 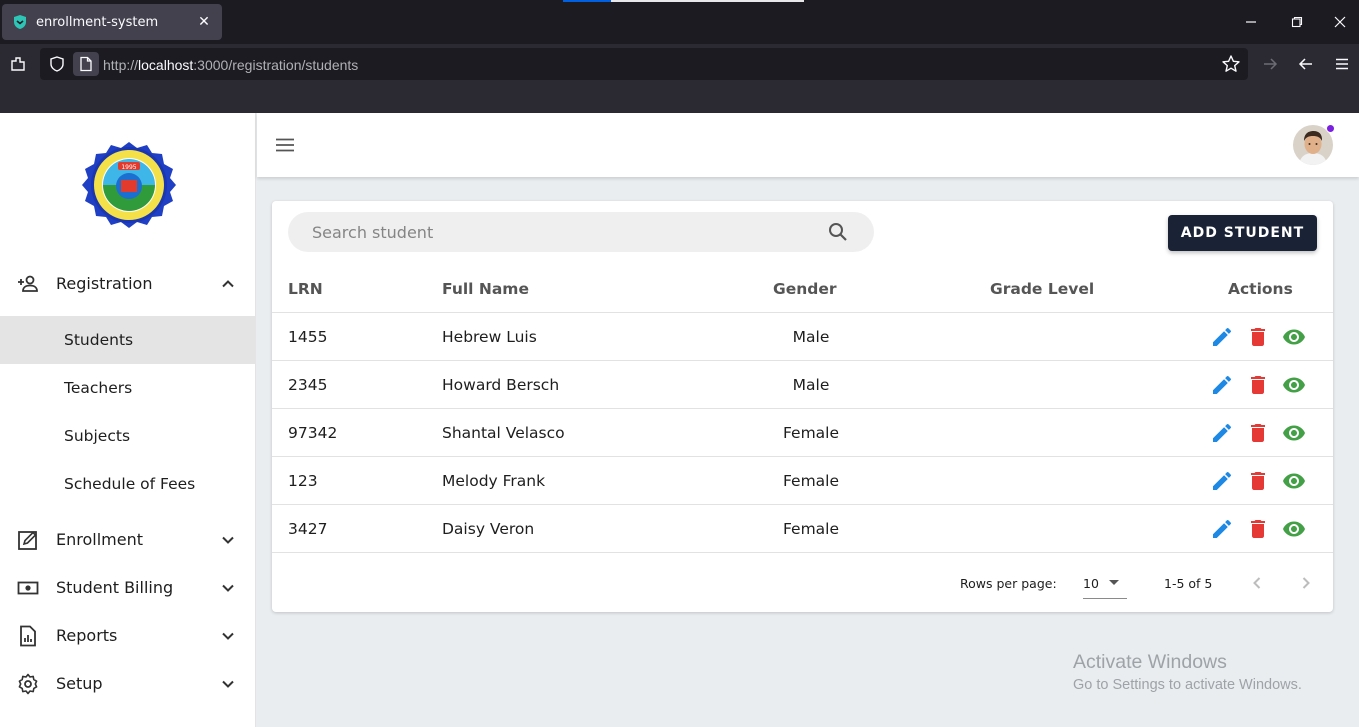 What do you see at coordinates (166, 65) in the screenshot?
I see `url-host: localhost` at bounding box center [166, 65].